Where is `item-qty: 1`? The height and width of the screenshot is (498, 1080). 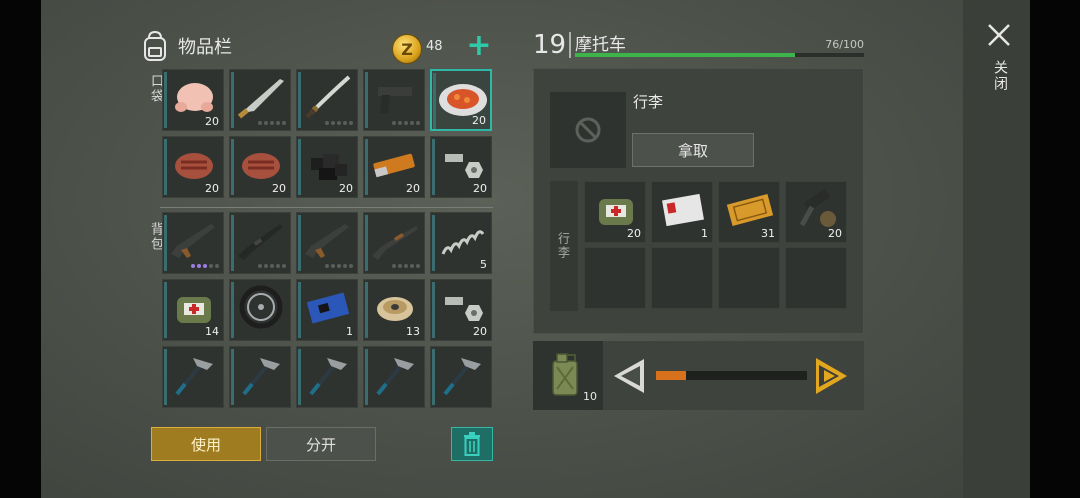 item-qty: 1 is located at coordinates (704, 233).